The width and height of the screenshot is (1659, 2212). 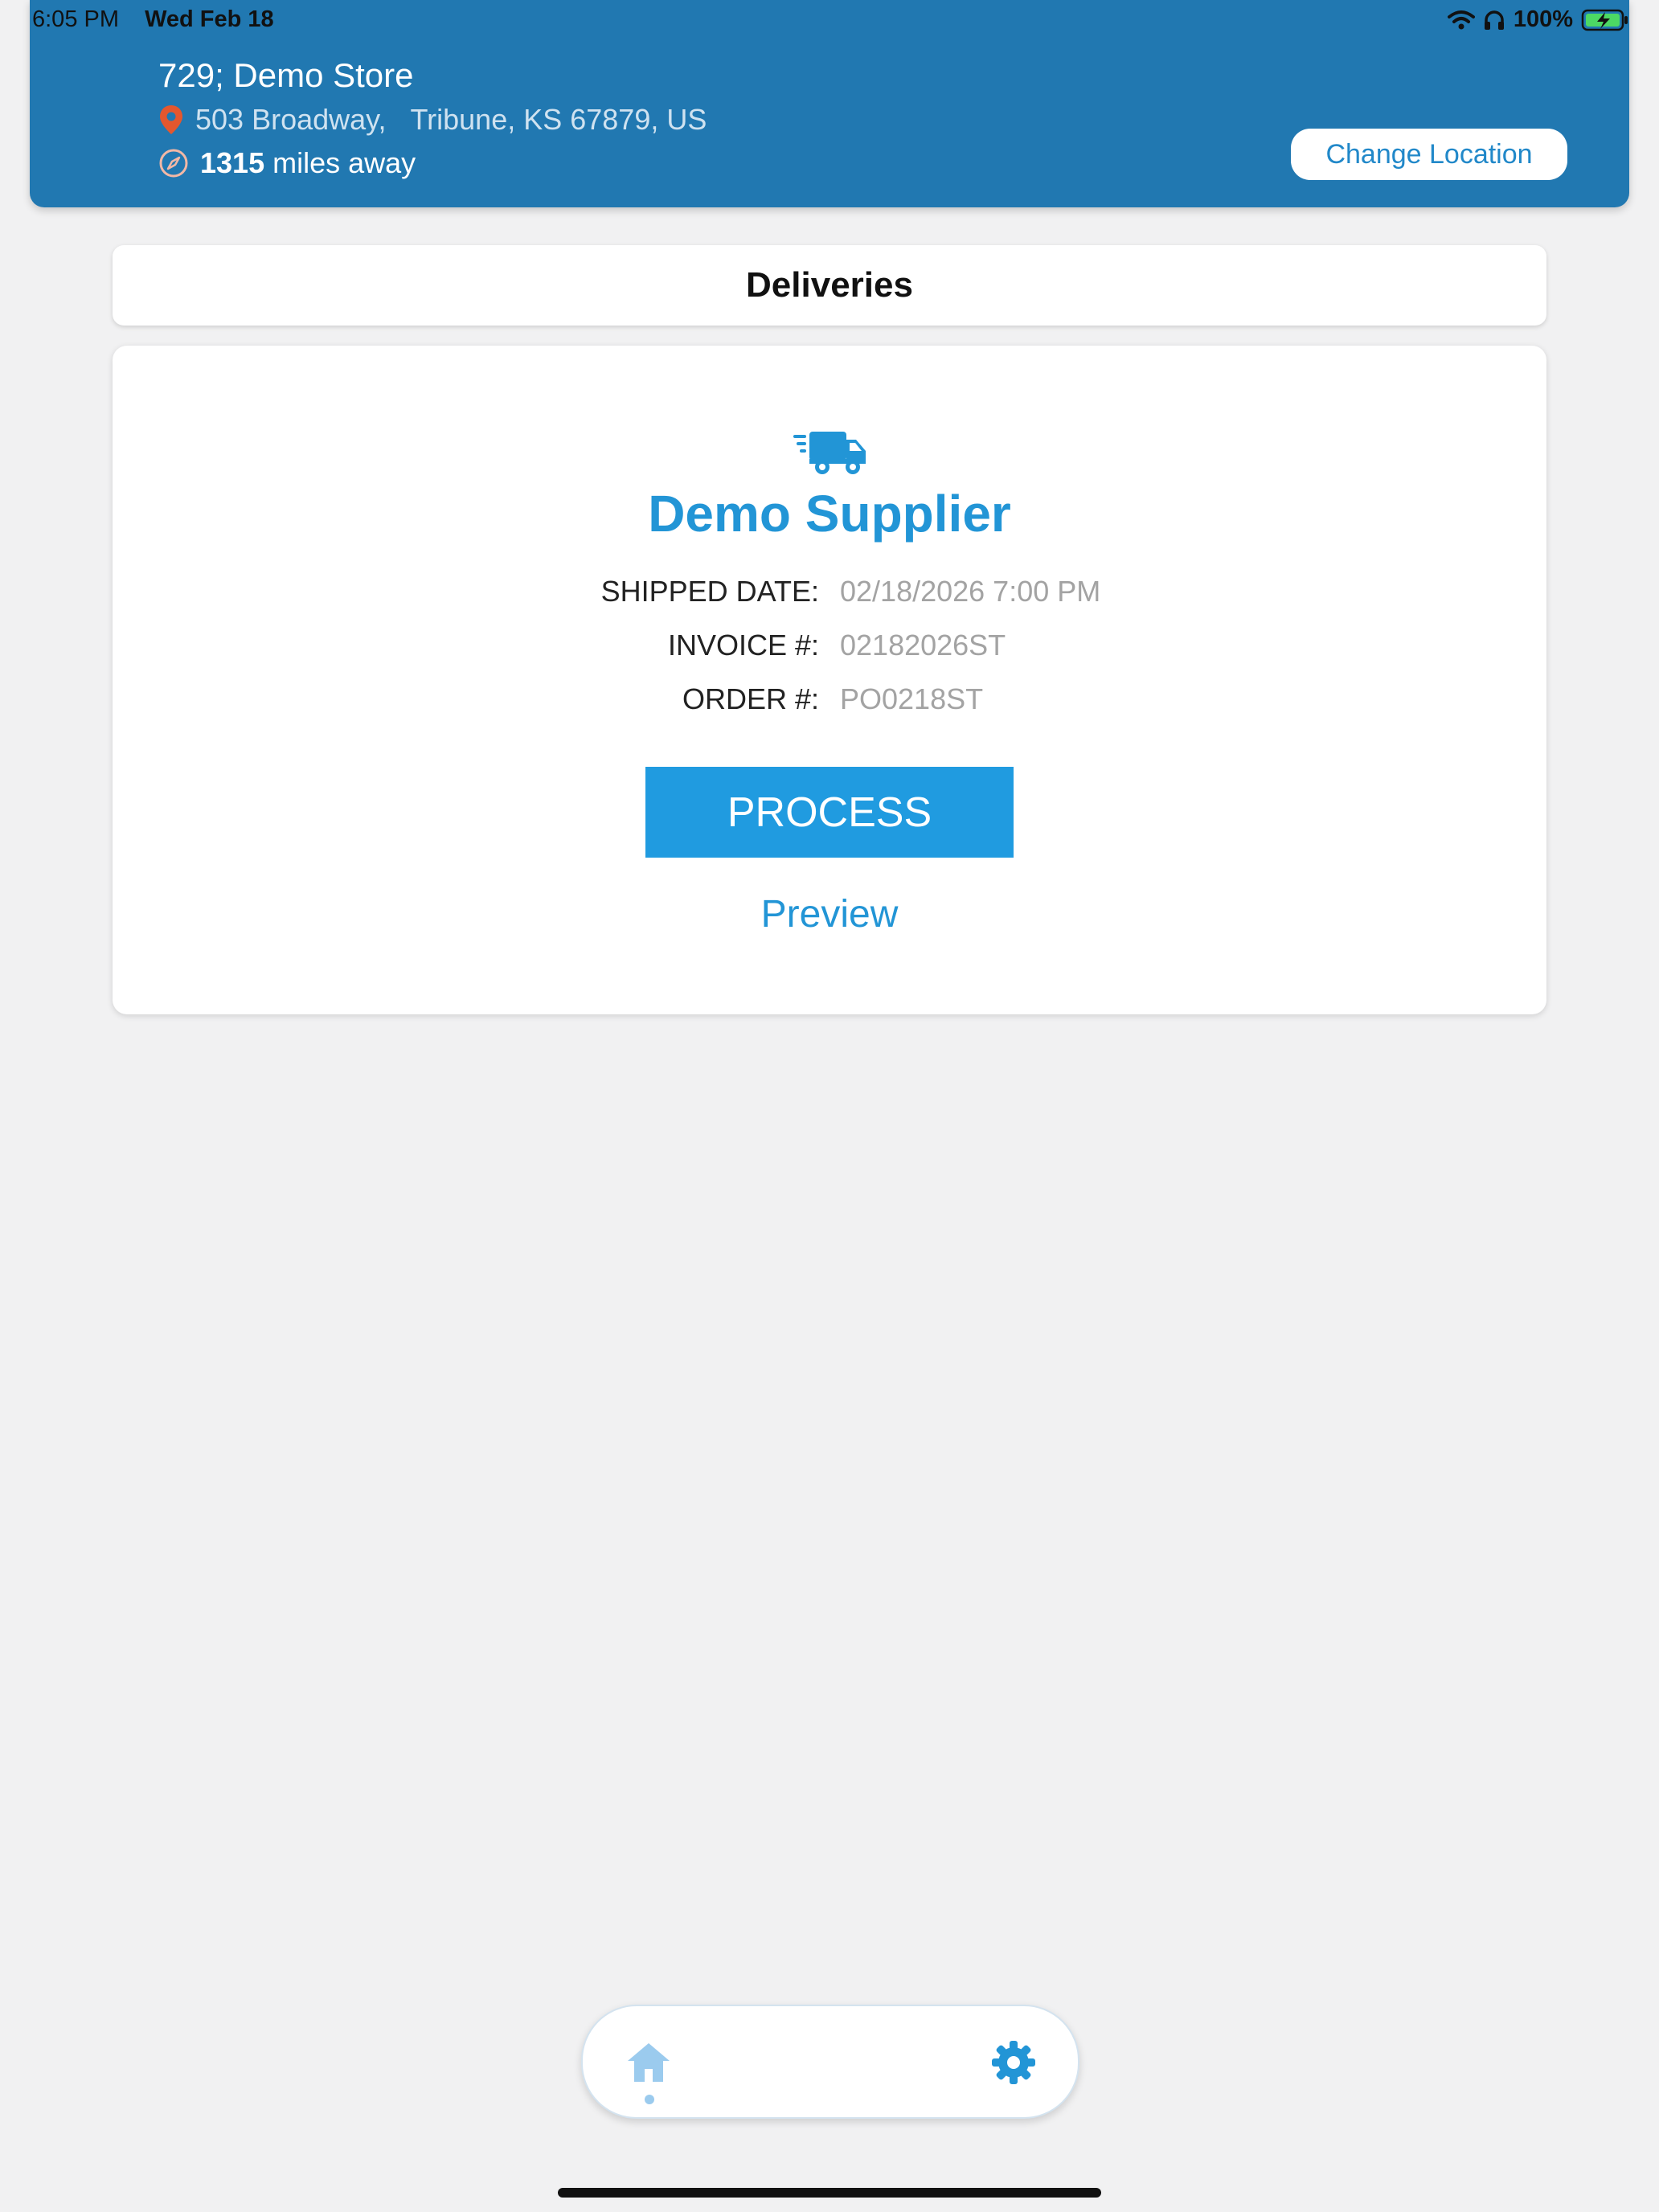 I want to click on store-distance: 1315 miles away, so click(x=287, y=163).